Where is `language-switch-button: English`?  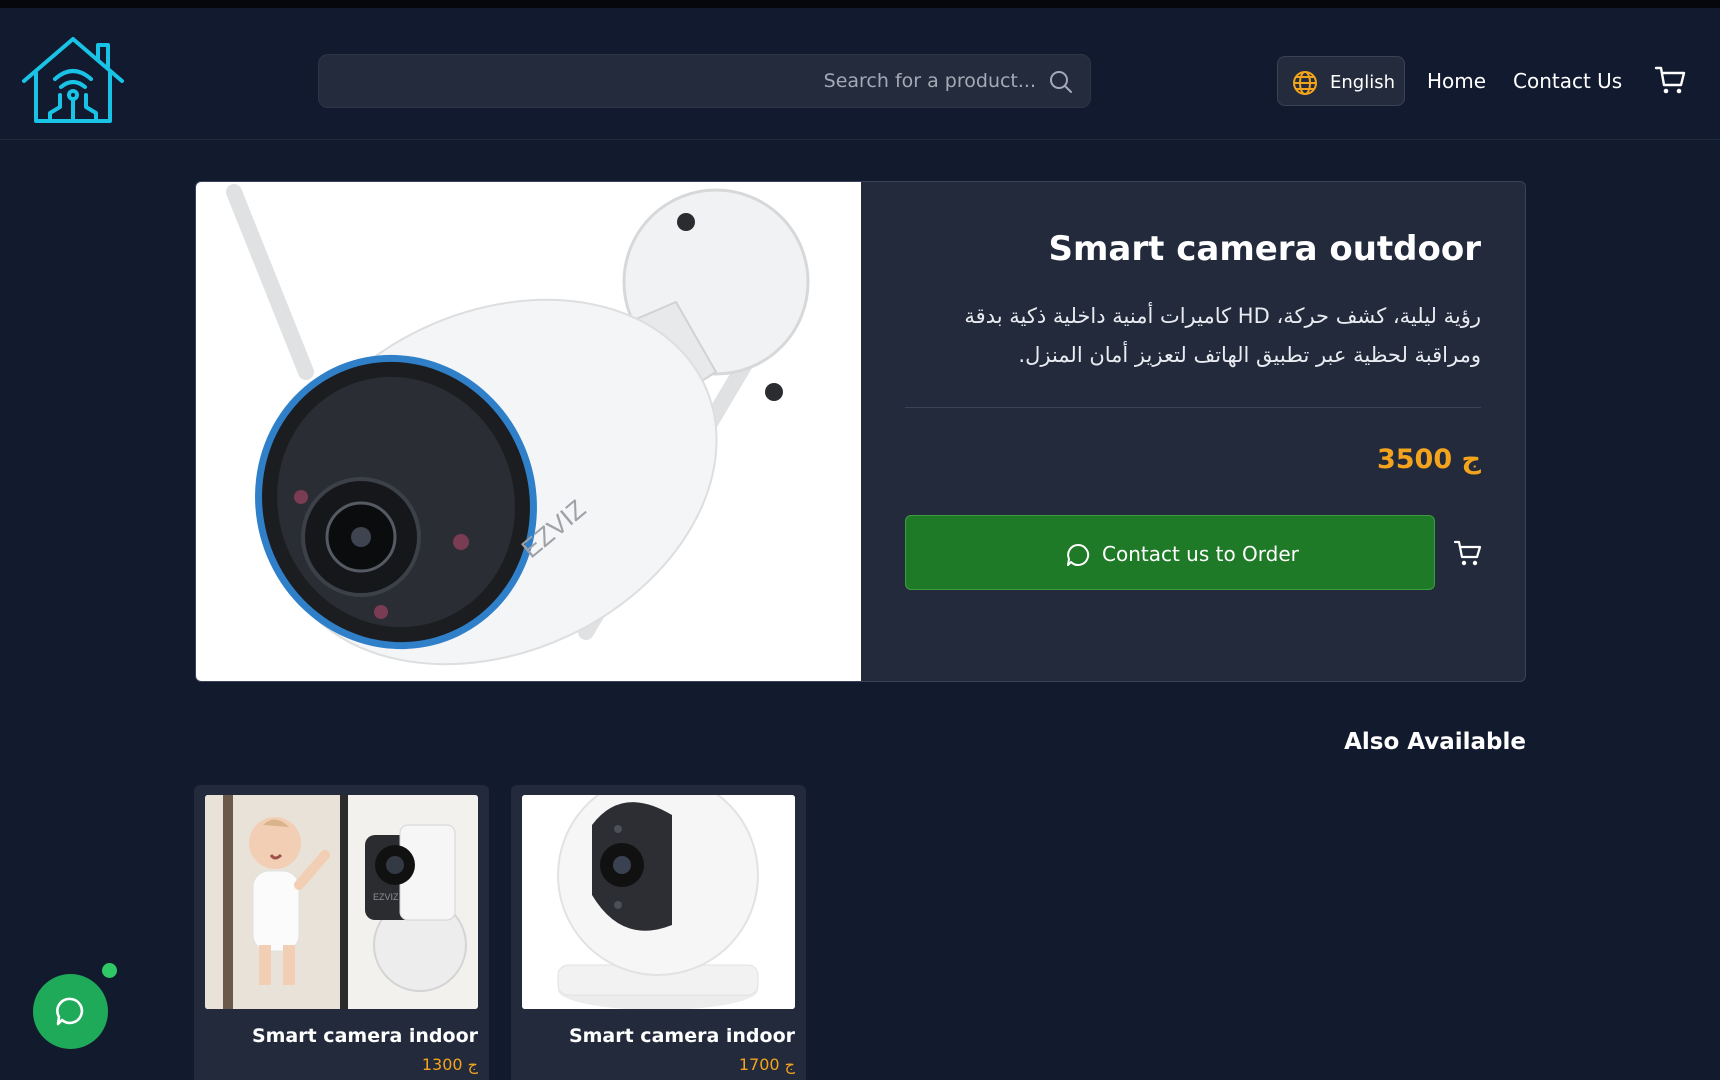 language-switch-button: English is located at coordinates (1341, 81).